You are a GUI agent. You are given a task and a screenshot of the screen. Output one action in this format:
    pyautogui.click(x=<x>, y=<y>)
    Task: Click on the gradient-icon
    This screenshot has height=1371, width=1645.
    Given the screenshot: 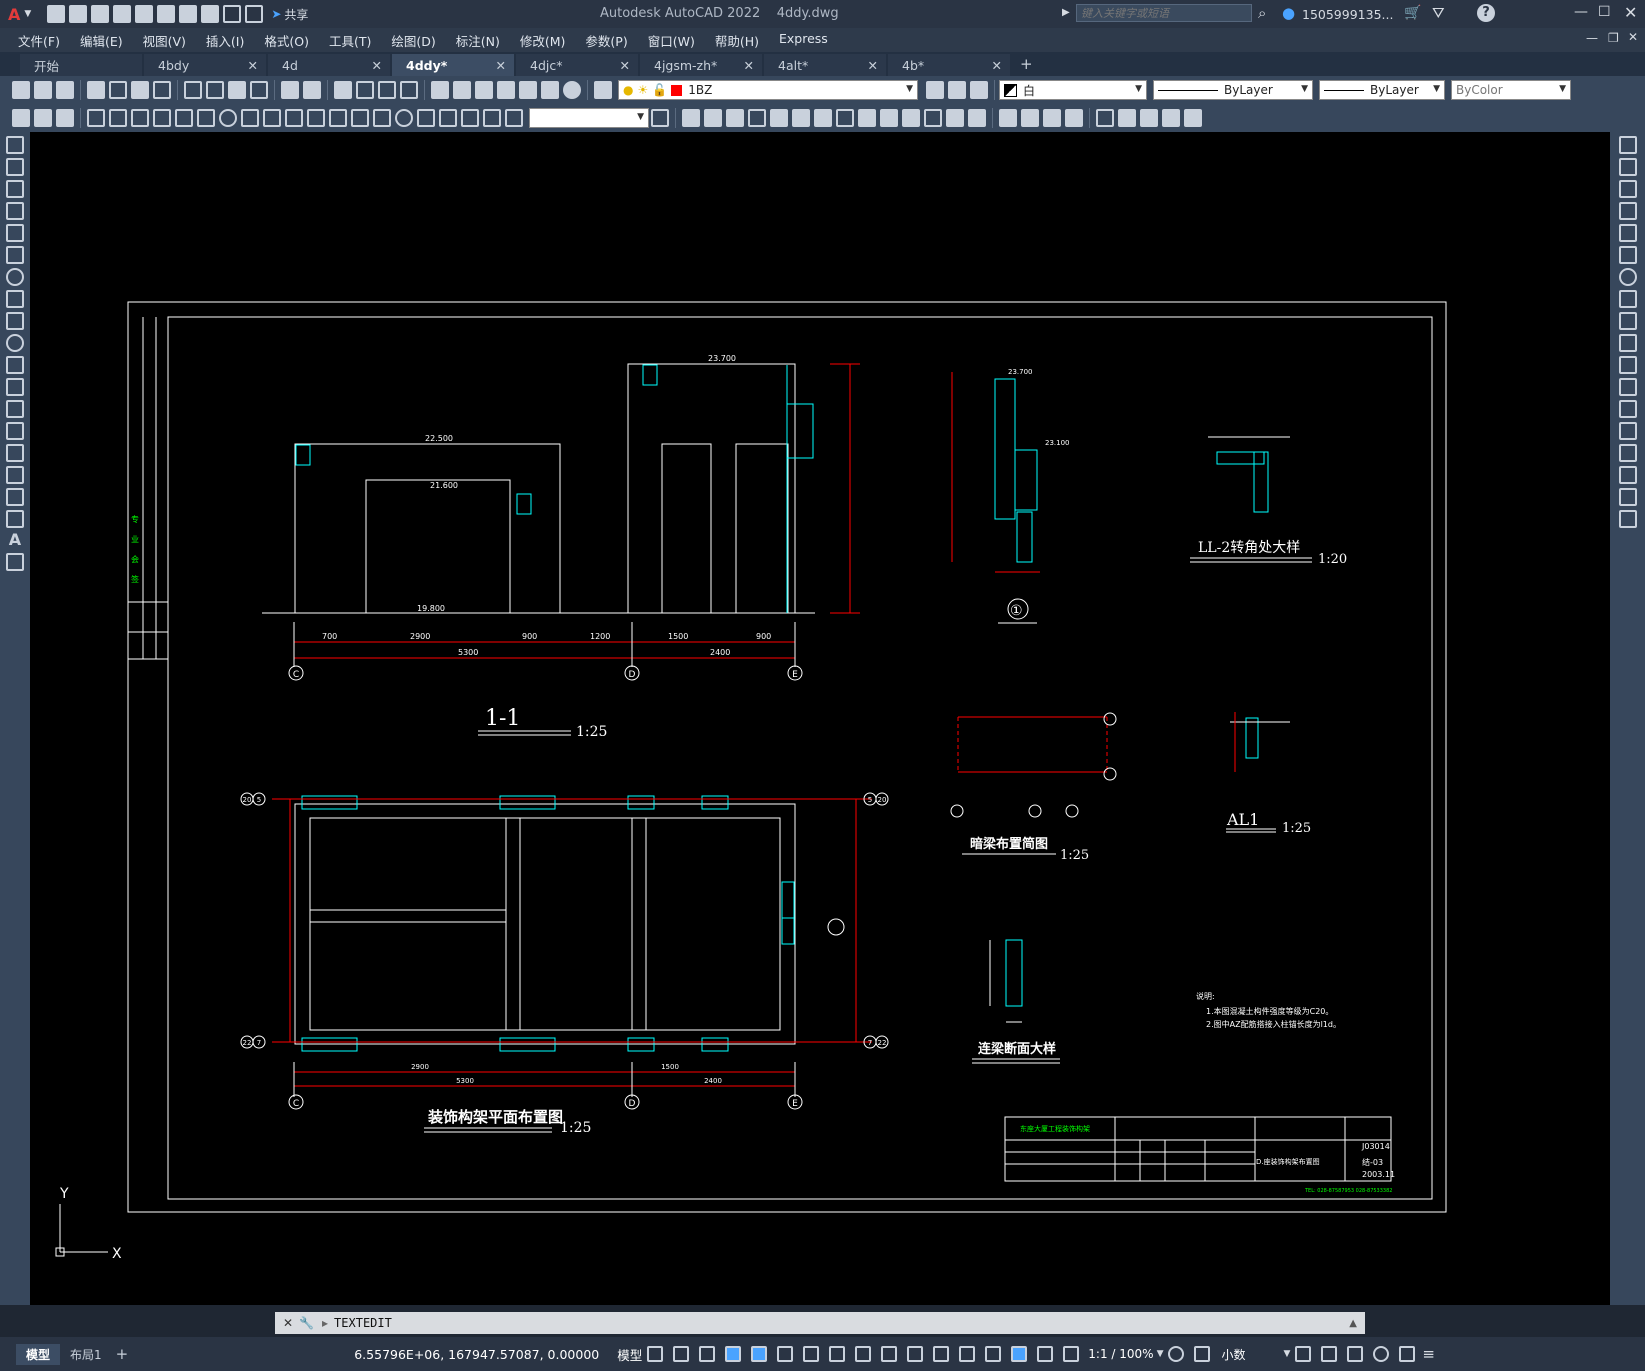 What is the action you would take?
    pyautogui.click(x=15, y=475)
    